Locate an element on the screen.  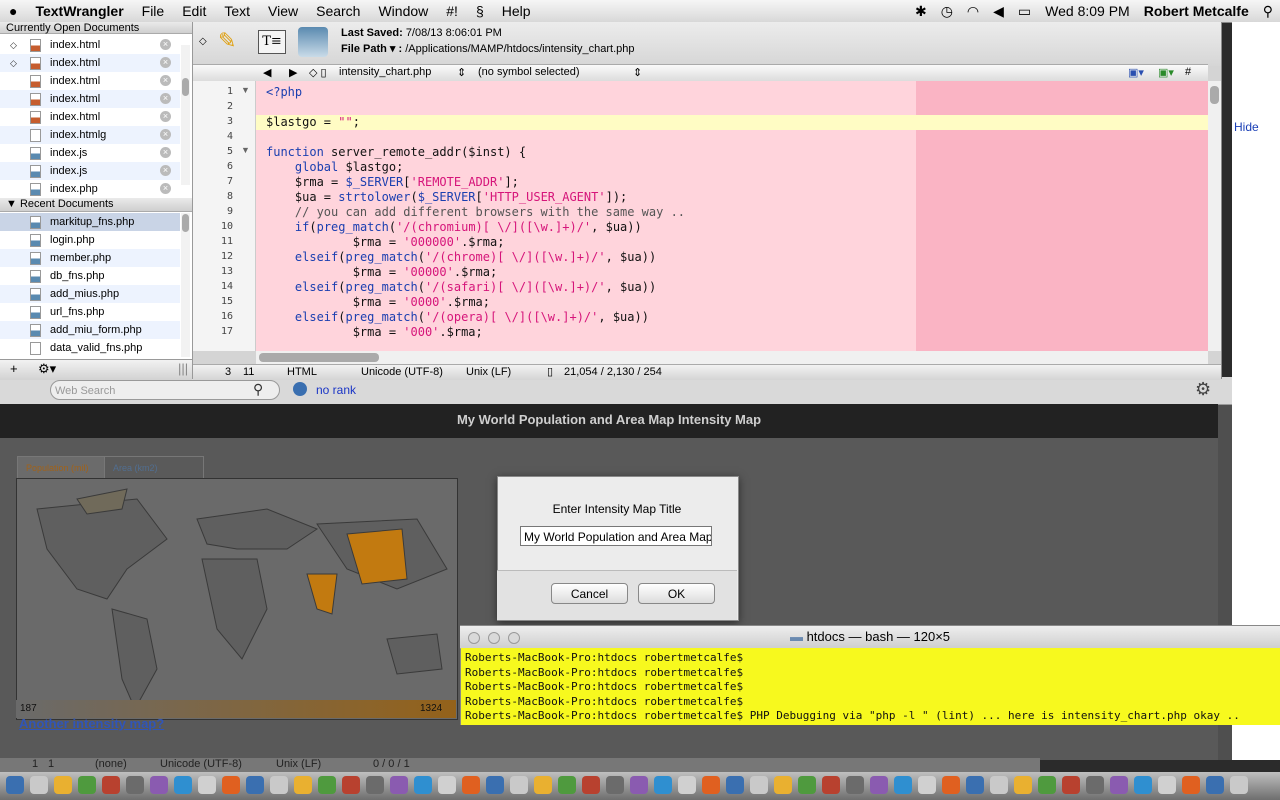
menu-edit: Edit is located at coordinates (194, 11).